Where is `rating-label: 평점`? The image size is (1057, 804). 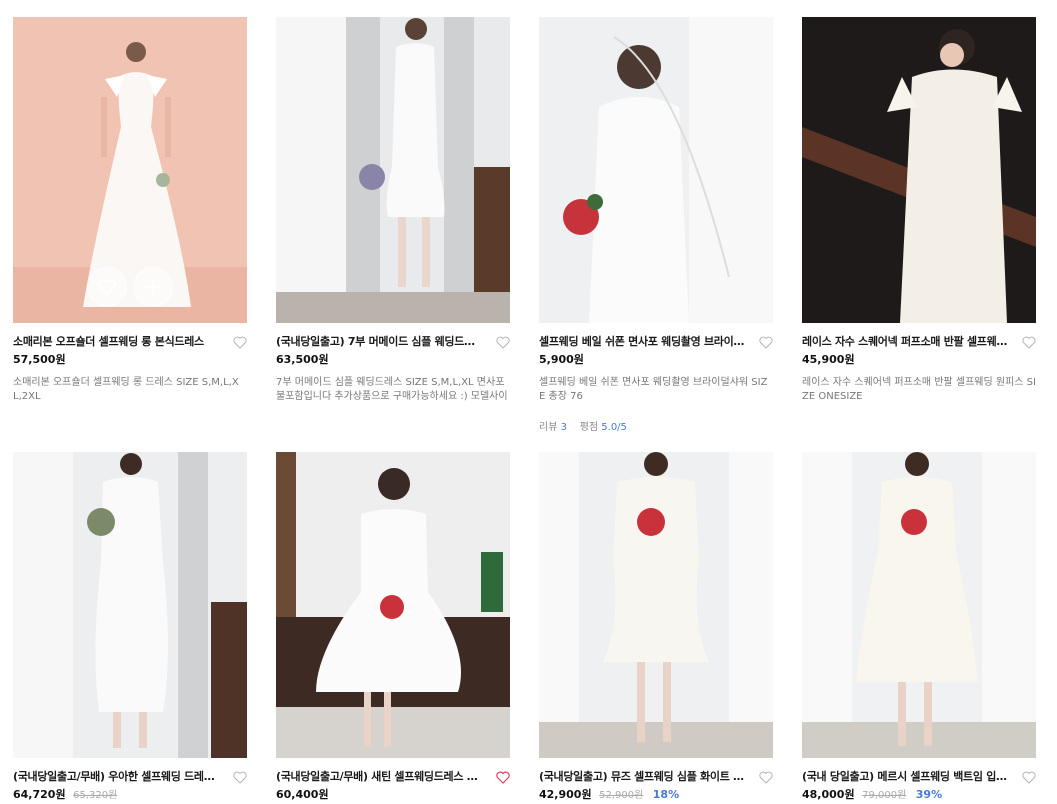
rating-label: 평점 is located at coordinates (589, 427).